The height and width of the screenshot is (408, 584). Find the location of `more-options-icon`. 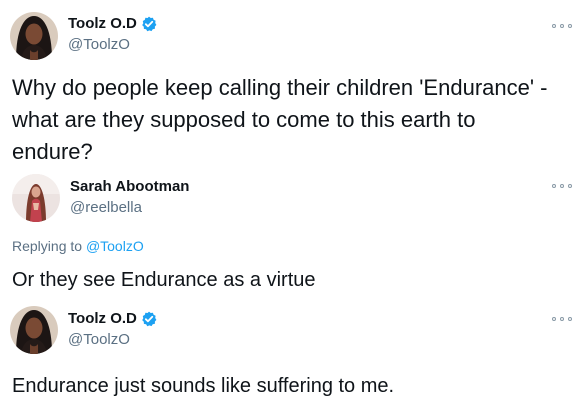

more-options-icon is located at coordinates (562, 319).